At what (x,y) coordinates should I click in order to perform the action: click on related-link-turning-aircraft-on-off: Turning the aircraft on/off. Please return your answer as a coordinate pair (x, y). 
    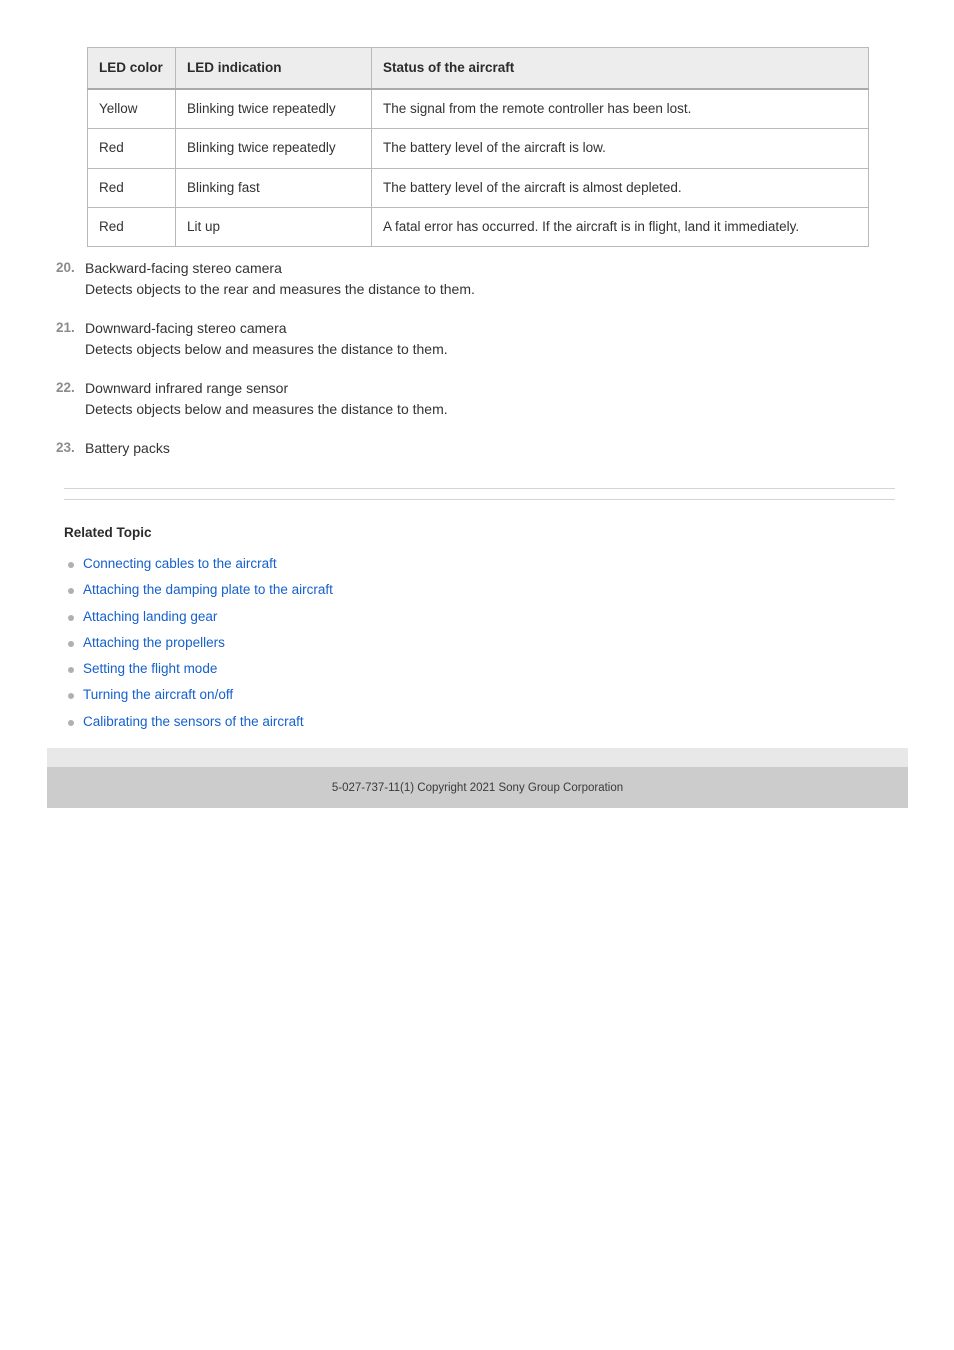
    Looking at the image, I should click on (158, 694).